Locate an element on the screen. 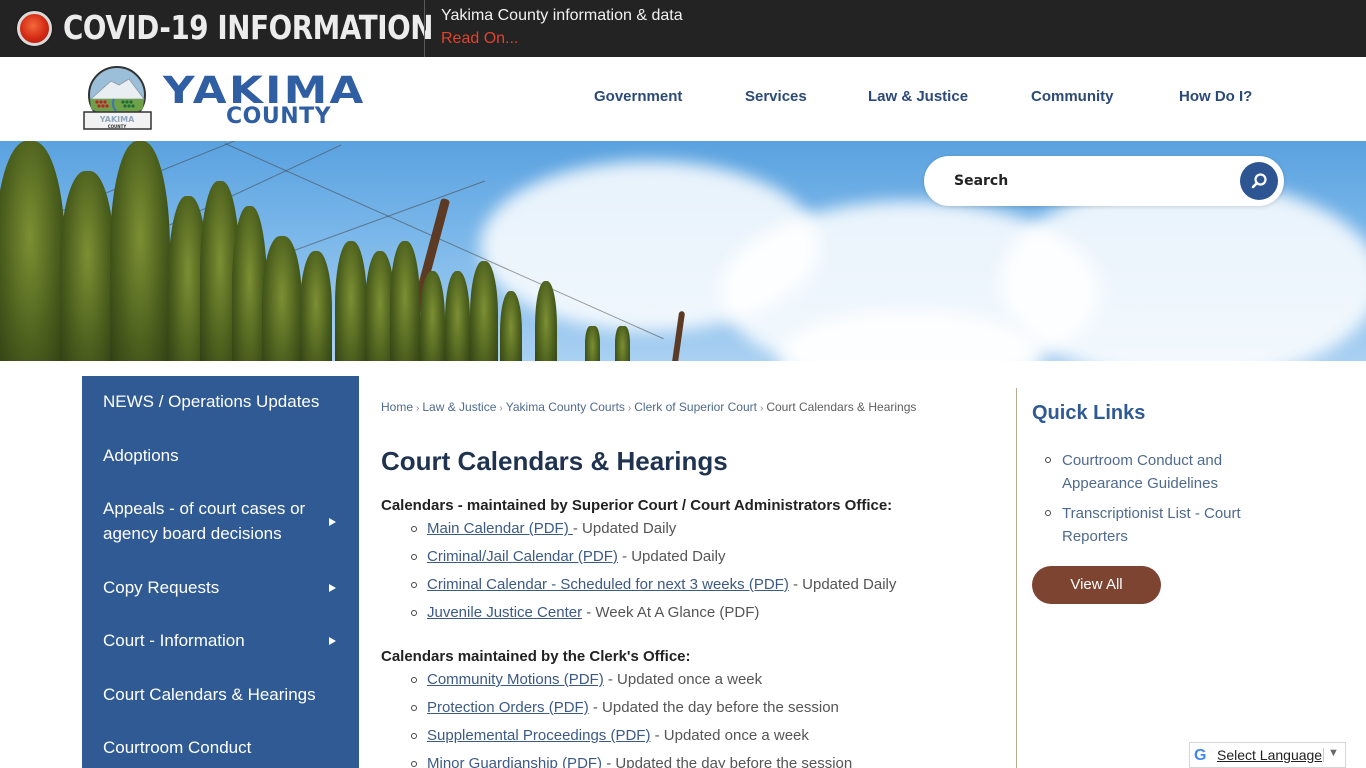 This screenshot has height=768, width=1366. community-motions-link: Community Motions (PDF) is located at coordinates (515, 679).